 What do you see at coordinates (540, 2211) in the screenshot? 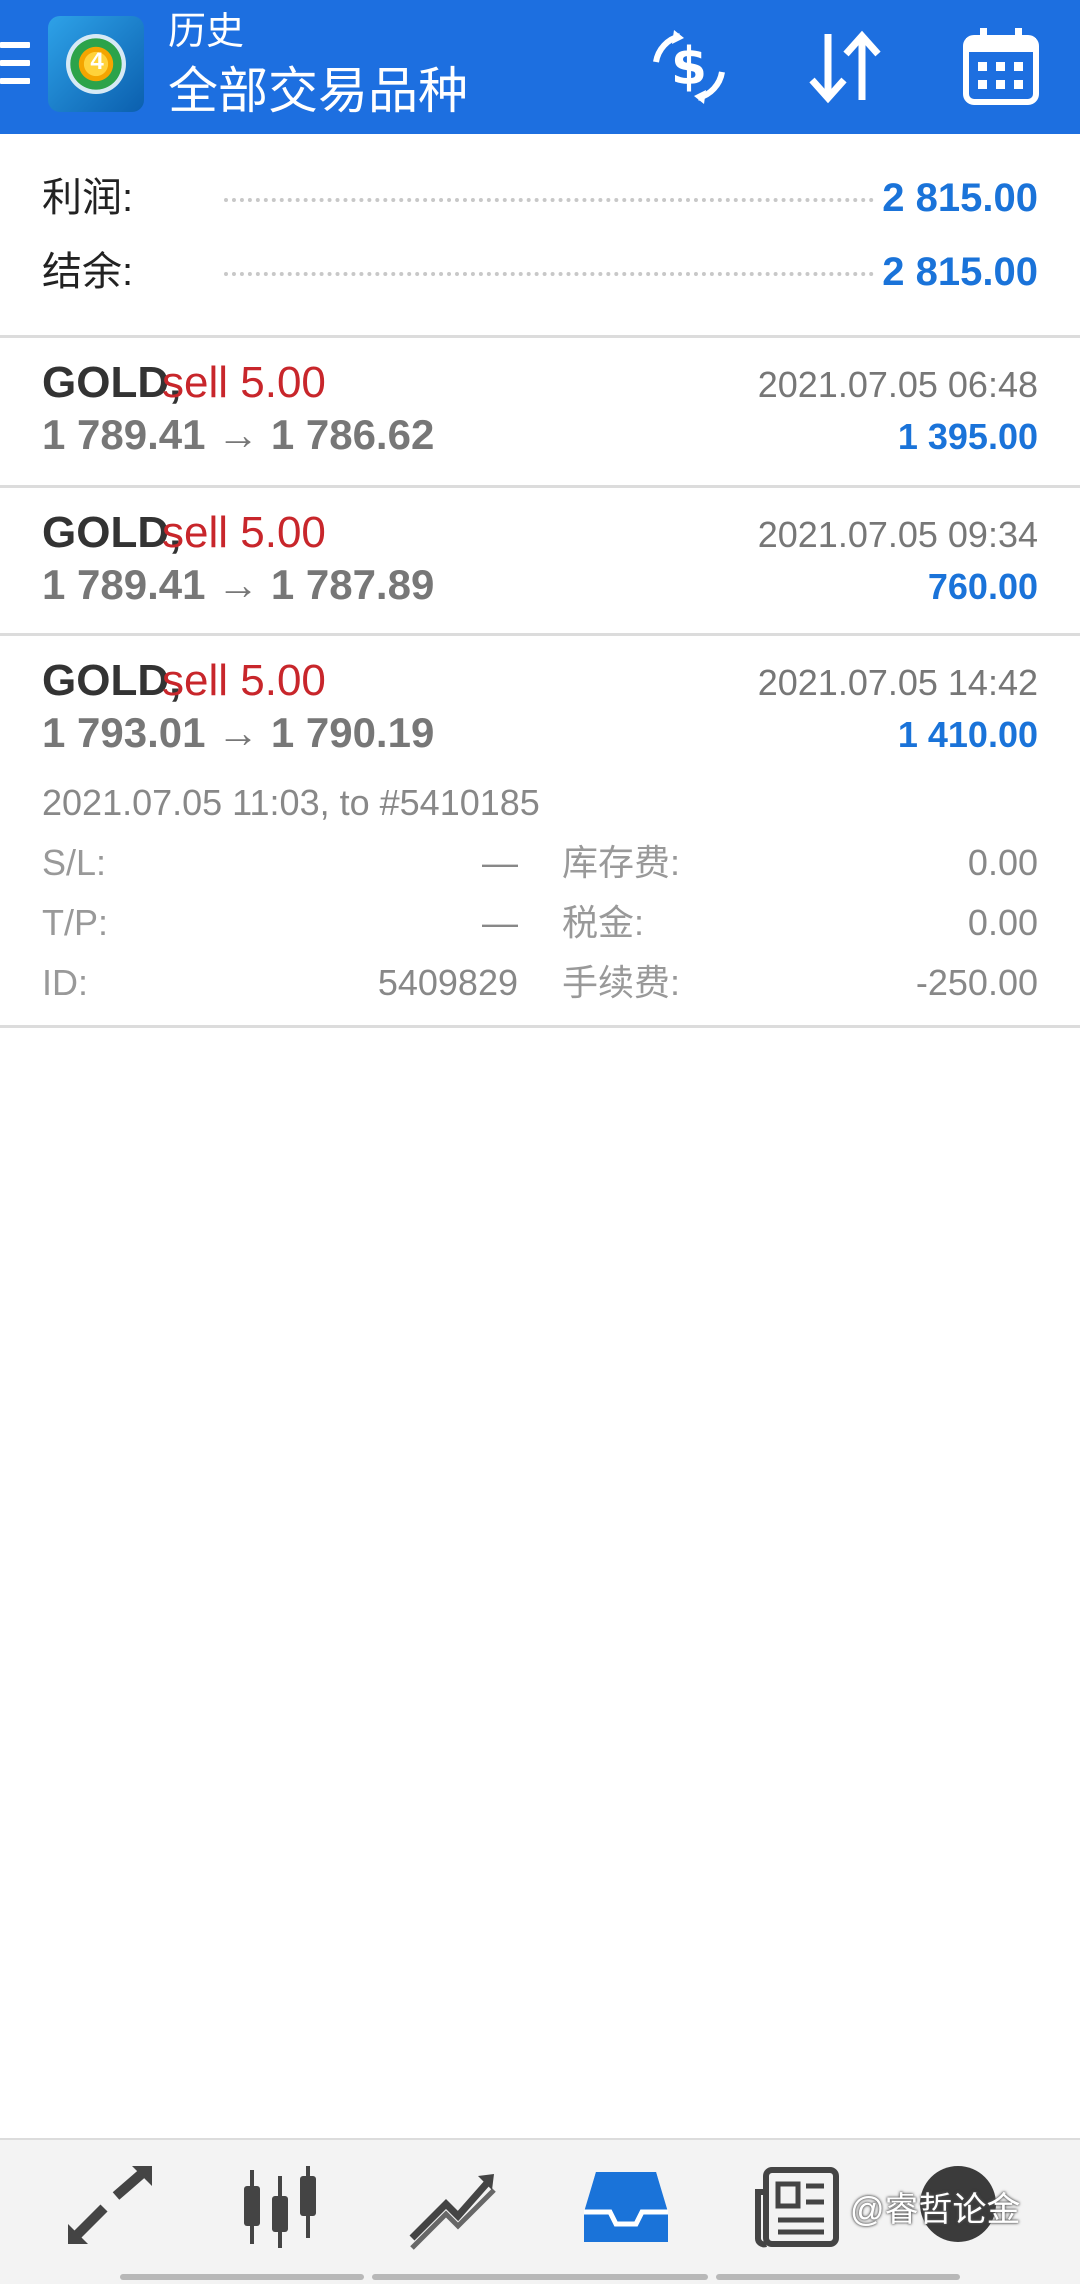
I see `bottom-nav: @睿哲论金` at bounding box center [540, 2211].